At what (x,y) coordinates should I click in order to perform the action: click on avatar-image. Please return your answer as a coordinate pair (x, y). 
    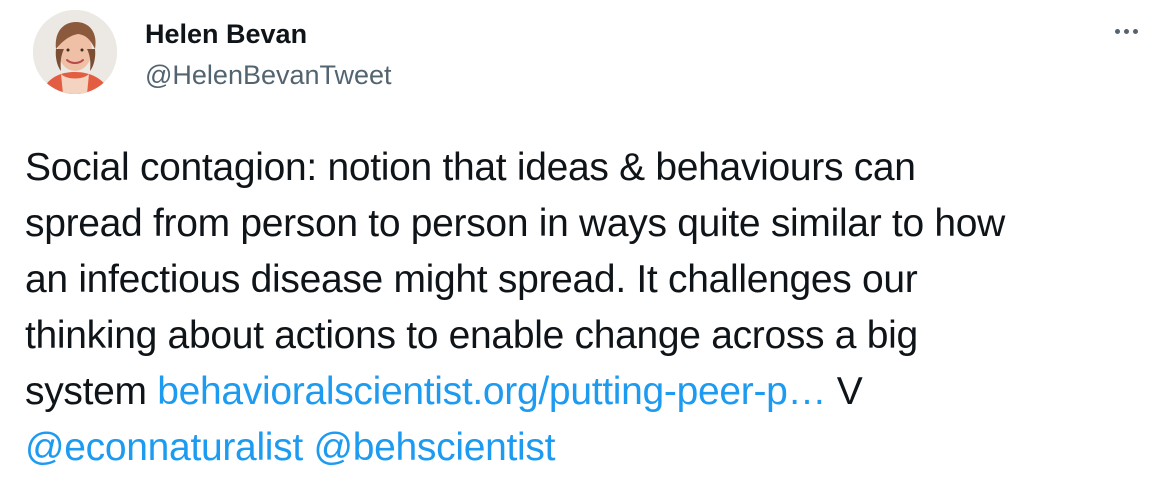
    Looking at the image, I should click on (75, 52).